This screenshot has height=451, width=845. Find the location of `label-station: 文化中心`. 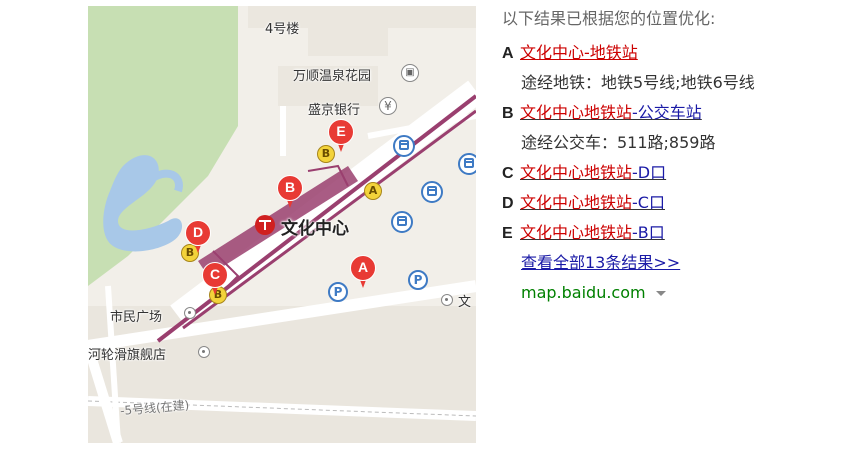

label-station: 文化中心 is located at coordinates (315, 226).